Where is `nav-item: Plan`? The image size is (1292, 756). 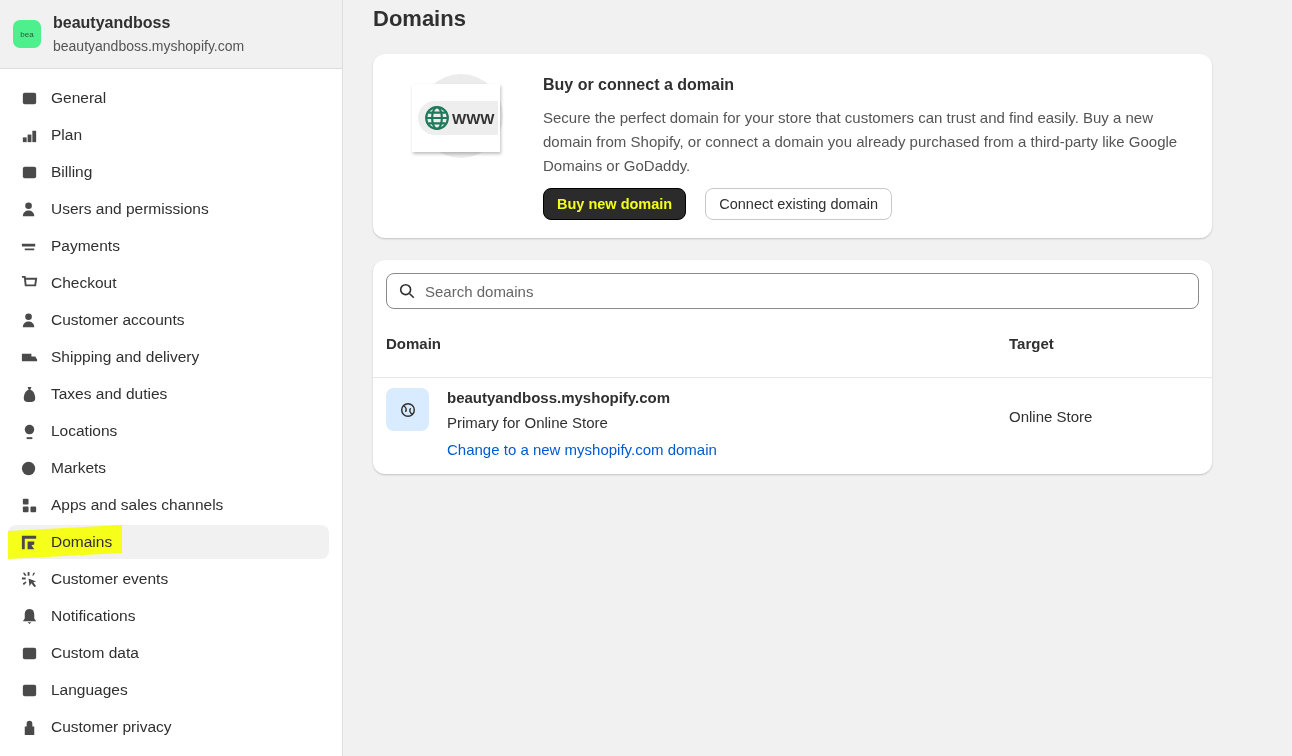 nav-item: Plan is located at coordinates (168, 135).